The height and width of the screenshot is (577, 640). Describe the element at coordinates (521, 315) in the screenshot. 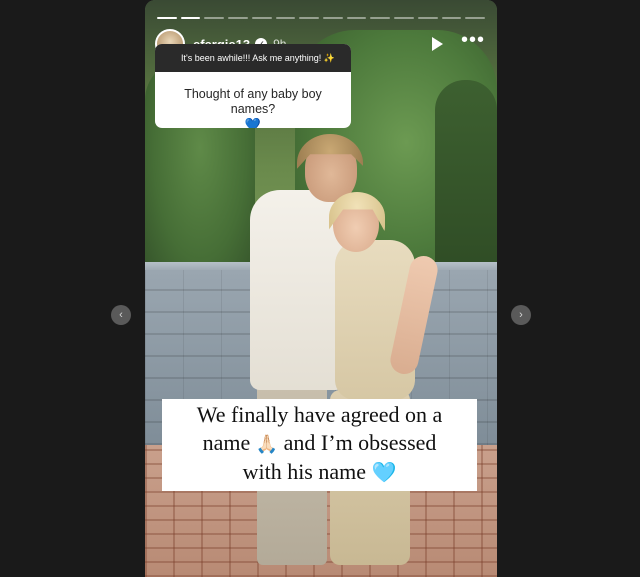

I see `next-story-button: ›` at that location.